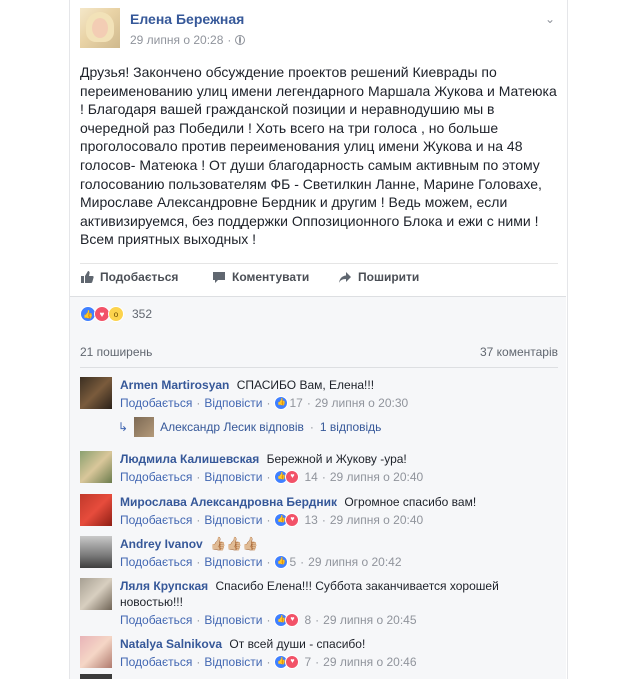 The image size is (640, 679). Describe the element at coordinates (174, 385) in the screenshot. I see `commenter-name: Armen Martirosyan` at that location.